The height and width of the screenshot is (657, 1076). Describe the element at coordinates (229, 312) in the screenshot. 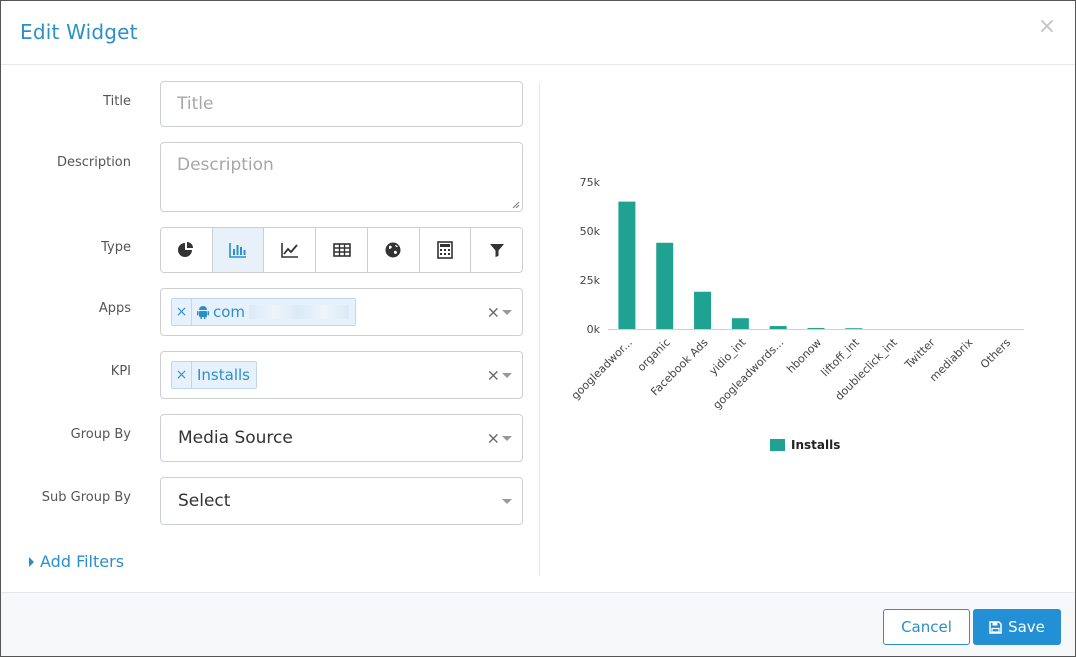

I see `app-tag-text: com` at that location.